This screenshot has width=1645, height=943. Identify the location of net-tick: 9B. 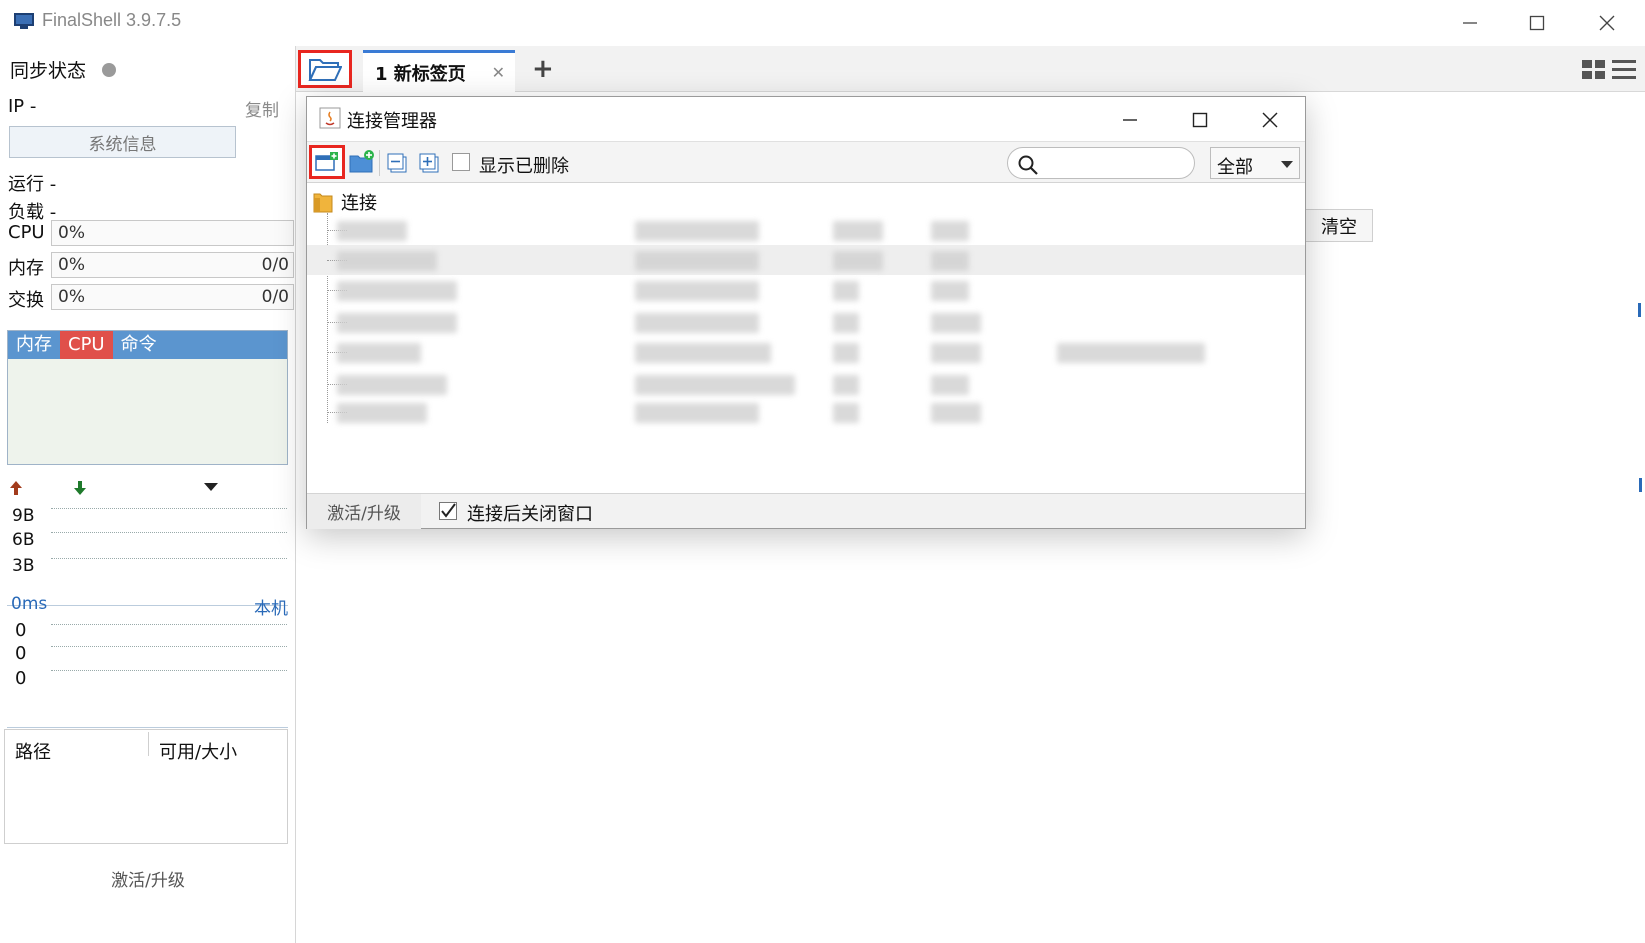
(23, 516).